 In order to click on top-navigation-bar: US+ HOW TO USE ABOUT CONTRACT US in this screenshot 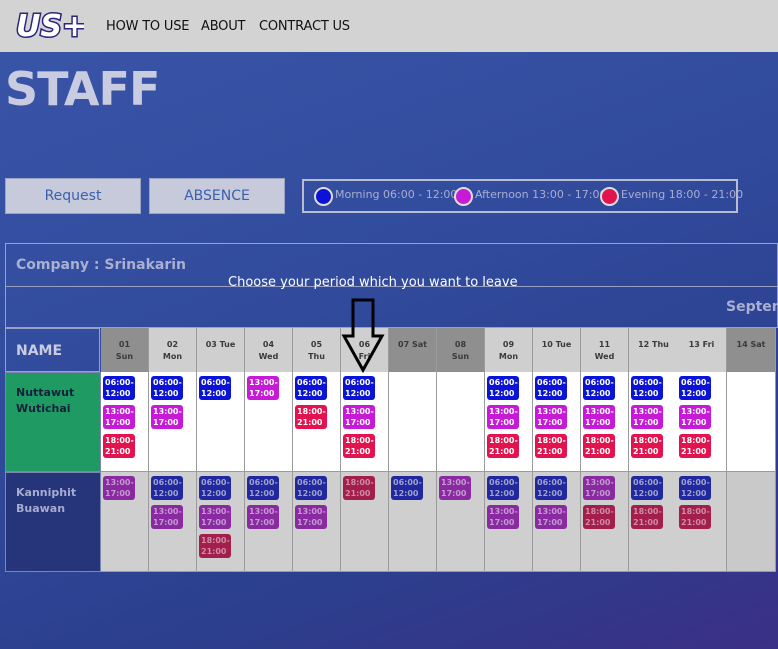, I will do `click(389, 26)`.